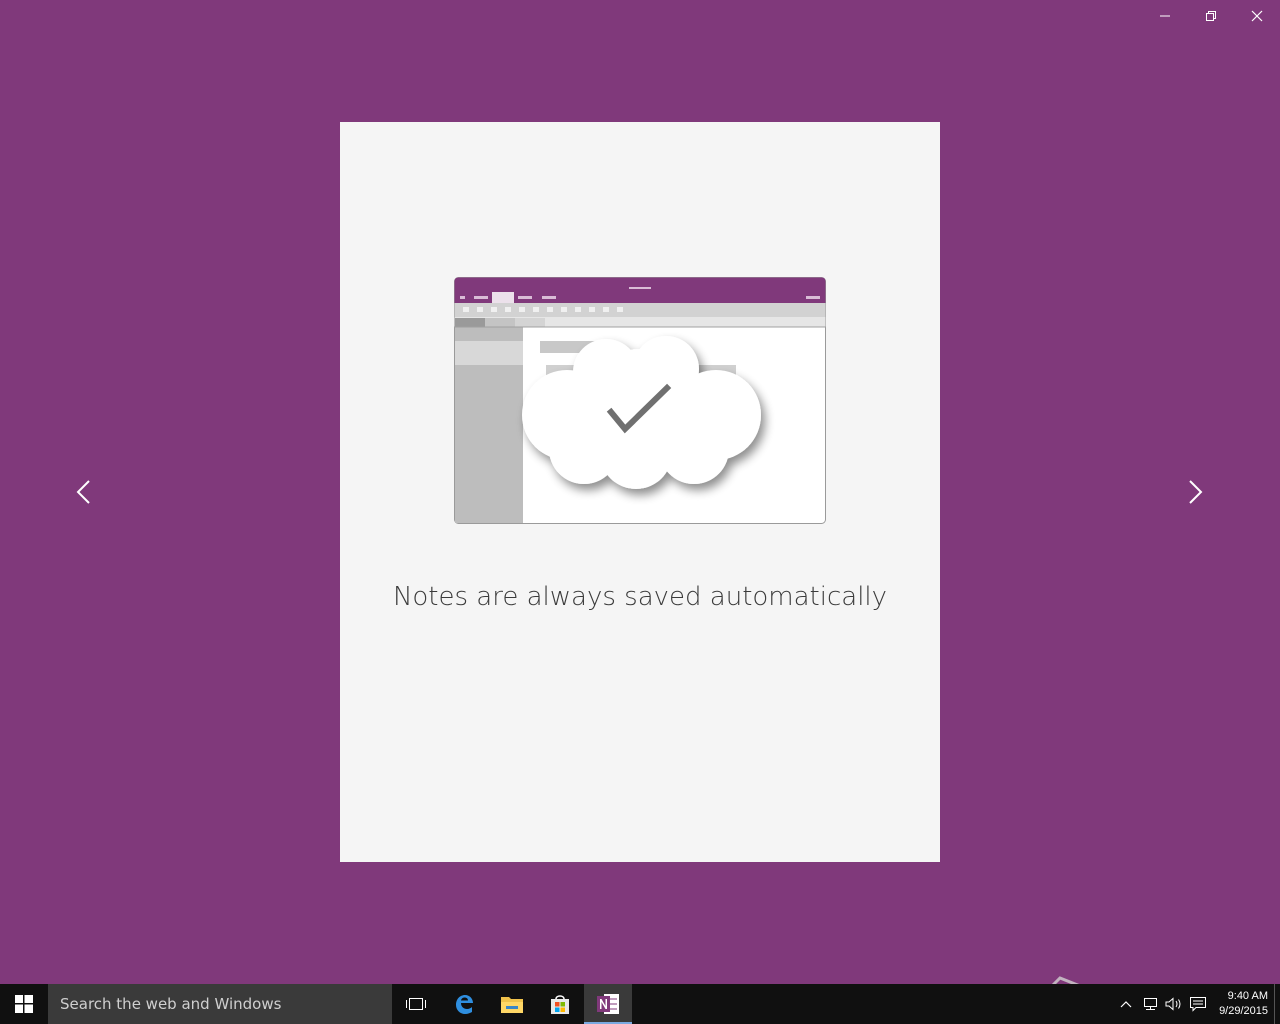 This screenshot has height=1024, width=1280. I want to click on close-icon, so click(1257, 16).